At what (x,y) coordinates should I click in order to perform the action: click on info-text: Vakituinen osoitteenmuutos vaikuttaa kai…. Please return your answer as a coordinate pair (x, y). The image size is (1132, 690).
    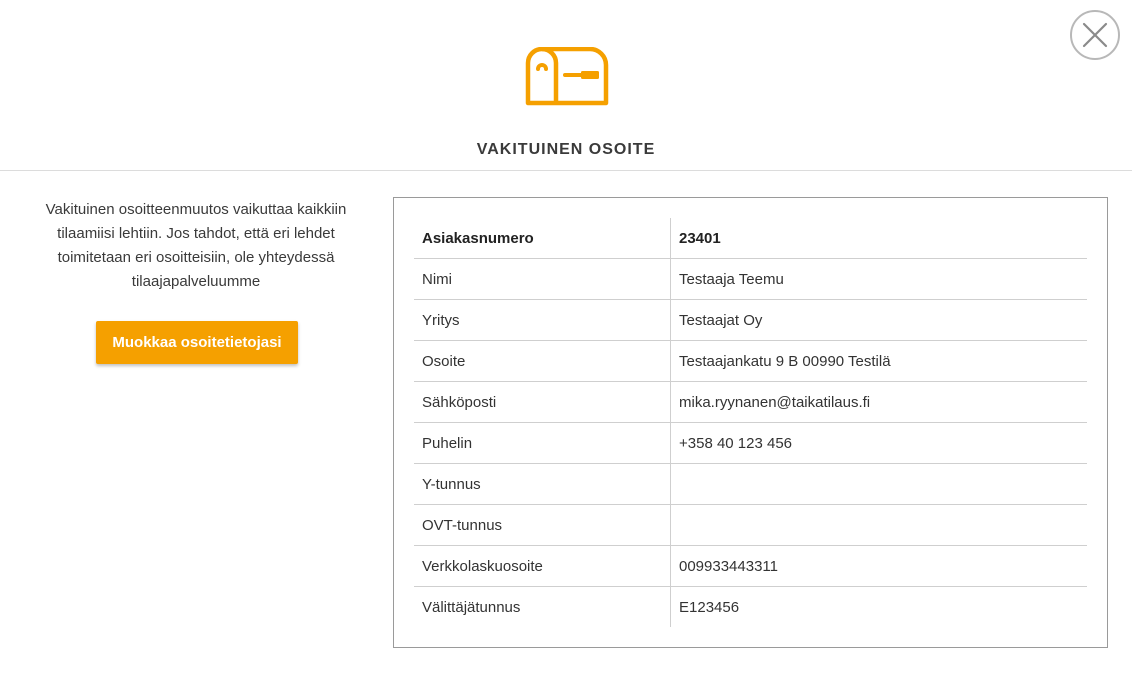
    Looking at the image, I should click on (196, 245).